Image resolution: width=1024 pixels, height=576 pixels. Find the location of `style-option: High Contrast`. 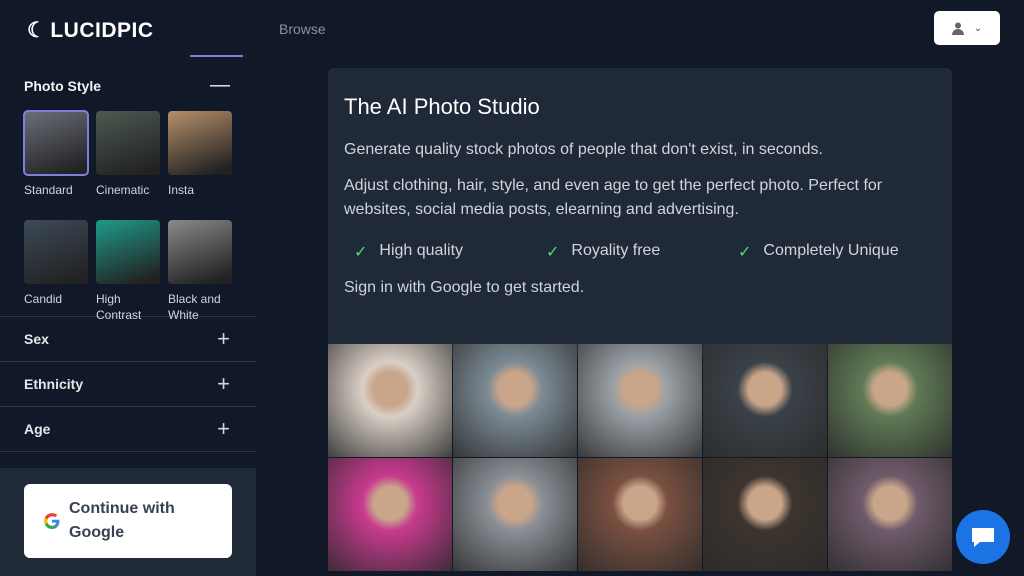

style-option: High Contrast is located at coordinates (128, 271).